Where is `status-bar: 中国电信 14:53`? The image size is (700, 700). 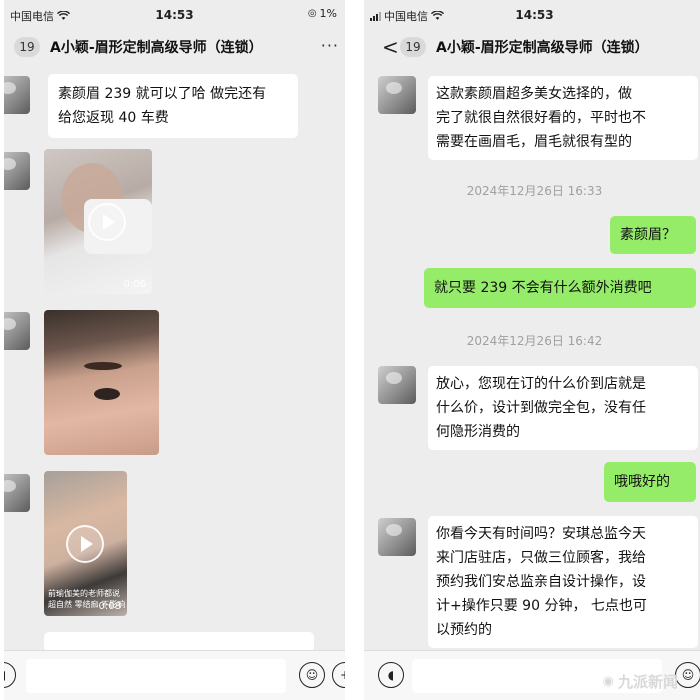 status-bar: 中国电信 14:53 is located at coordinates (532, 13).